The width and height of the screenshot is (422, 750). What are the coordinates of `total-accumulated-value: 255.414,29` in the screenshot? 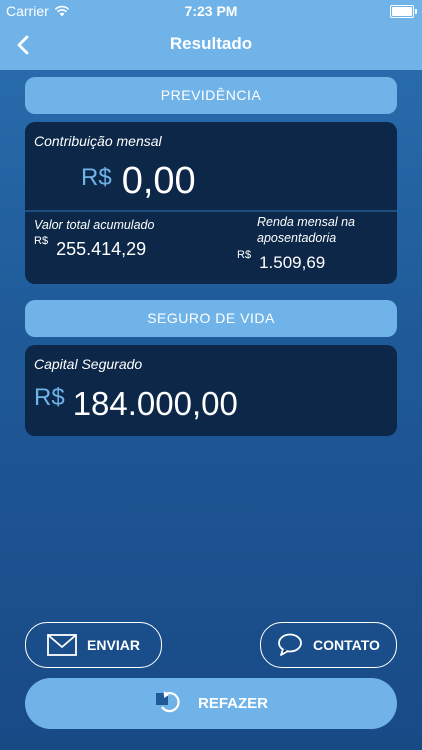 It's located at (101, 249).